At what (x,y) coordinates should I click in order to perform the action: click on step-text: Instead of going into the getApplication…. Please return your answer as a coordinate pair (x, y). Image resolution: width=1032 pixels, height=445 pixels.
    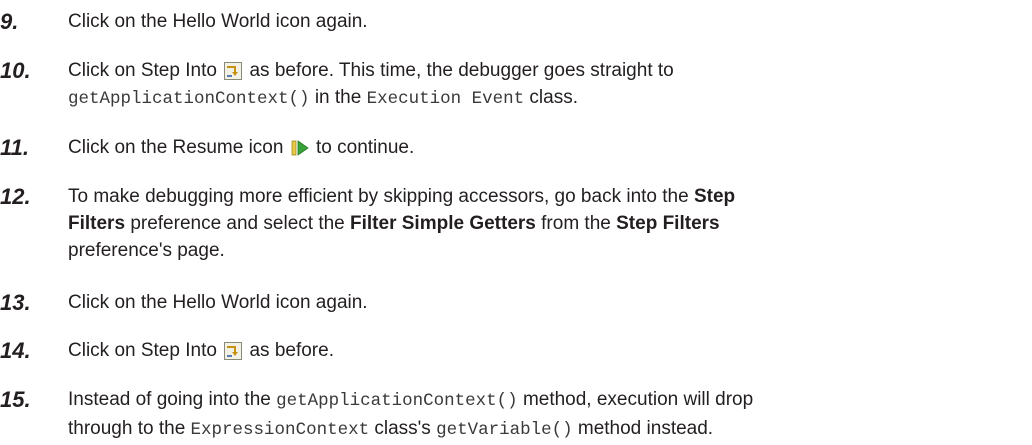
    Looking at the image, I should click on (411, 414).